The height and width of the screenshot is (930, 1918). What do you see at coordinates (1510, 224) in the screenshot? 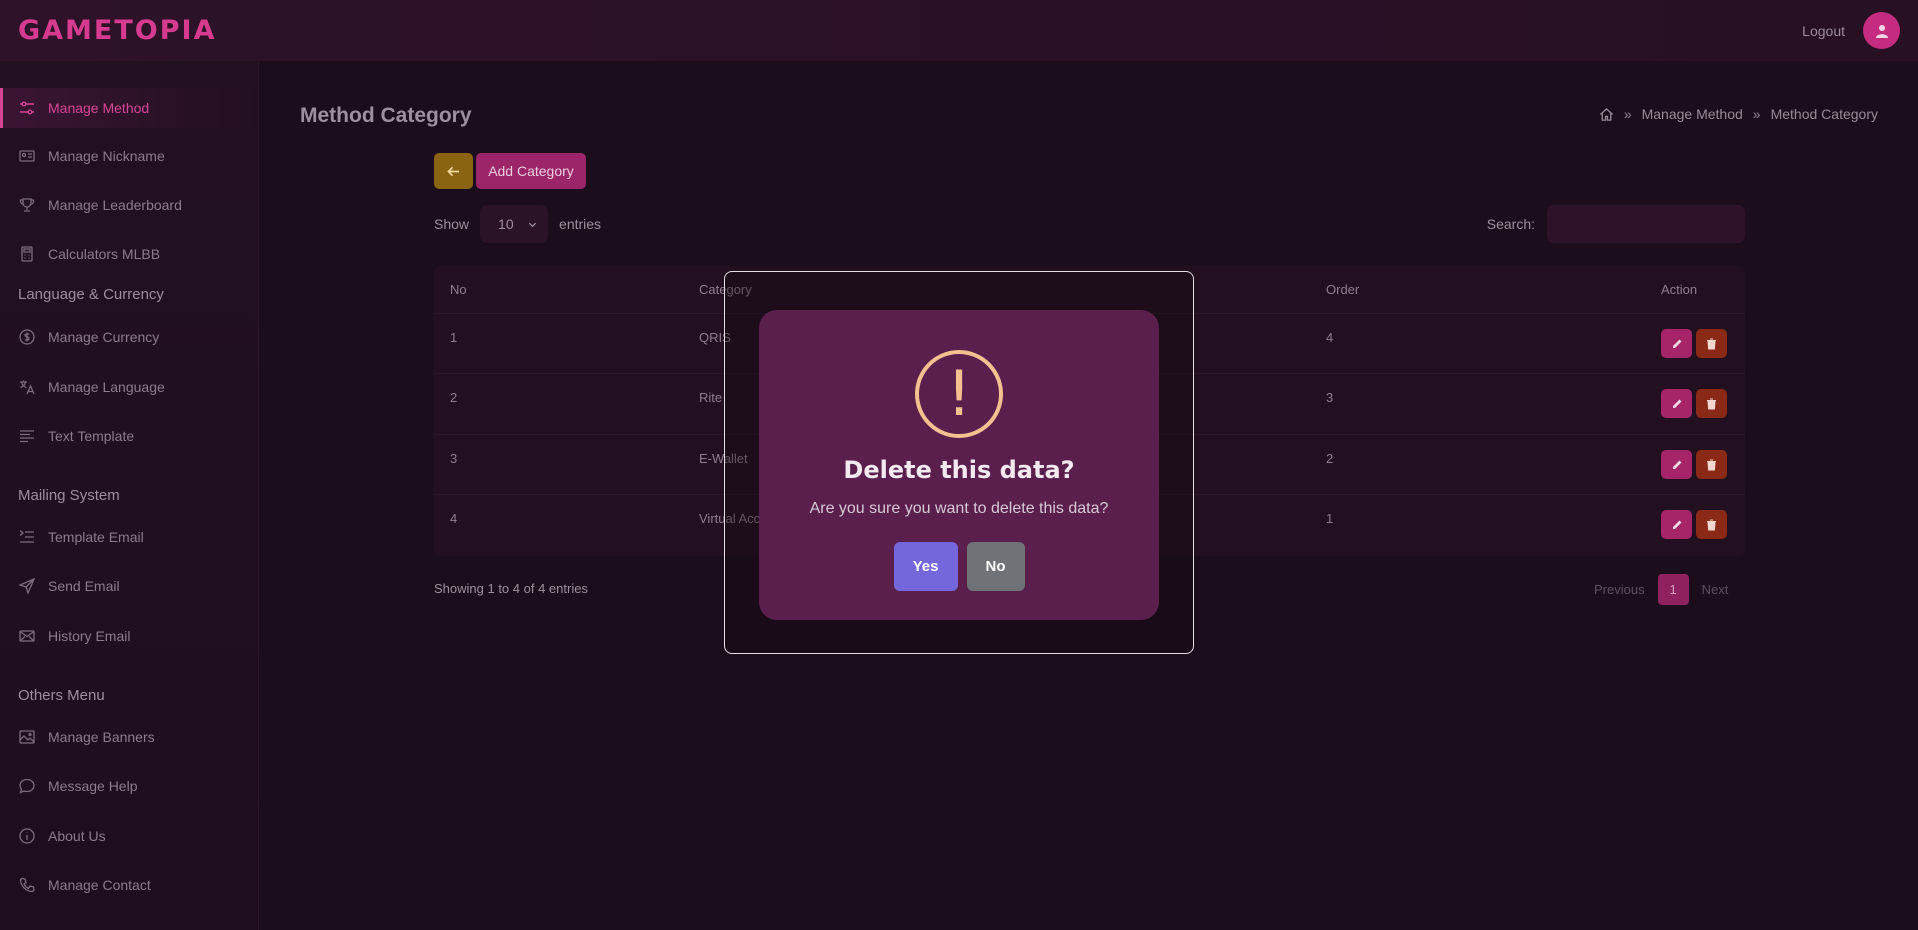
I see `search-label: Search:` at bounding box center [1510, 224].